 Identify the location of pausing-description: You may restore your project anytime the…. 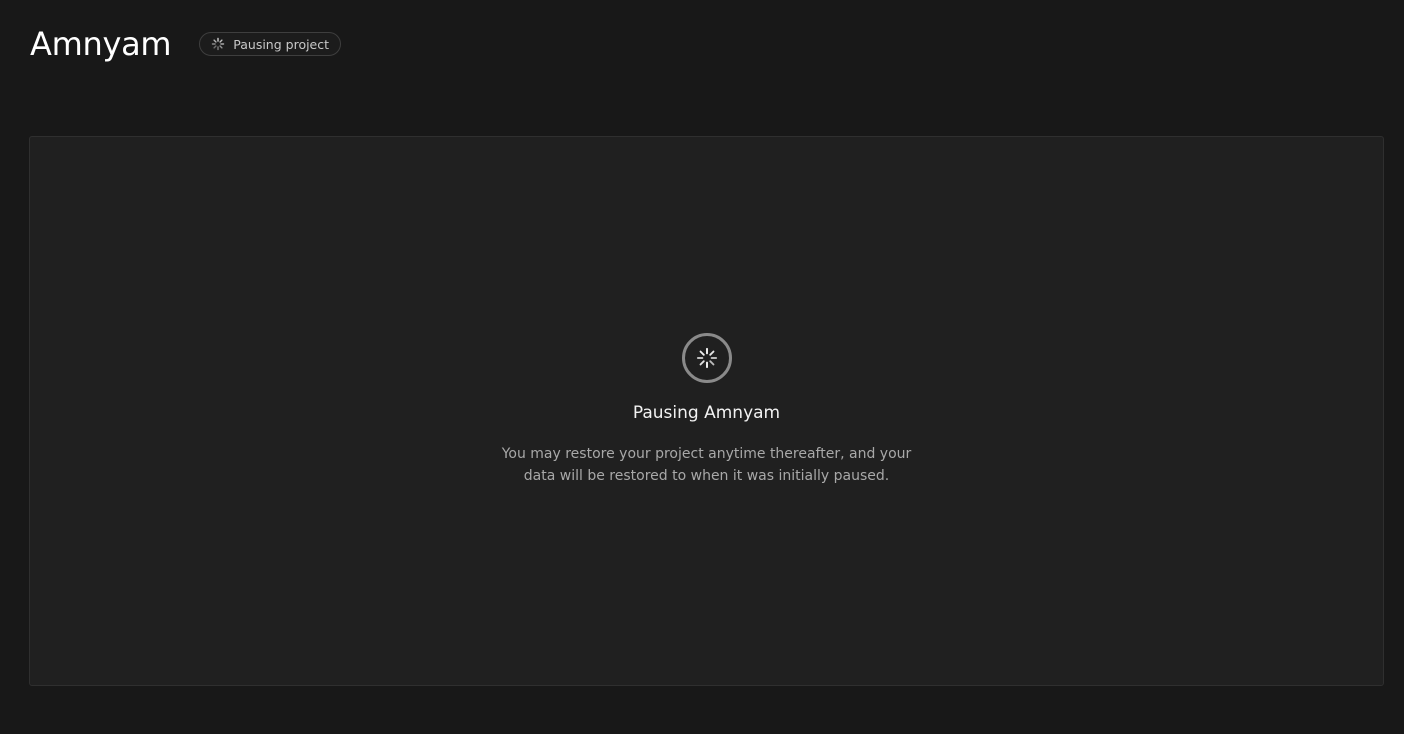
(706, 465).